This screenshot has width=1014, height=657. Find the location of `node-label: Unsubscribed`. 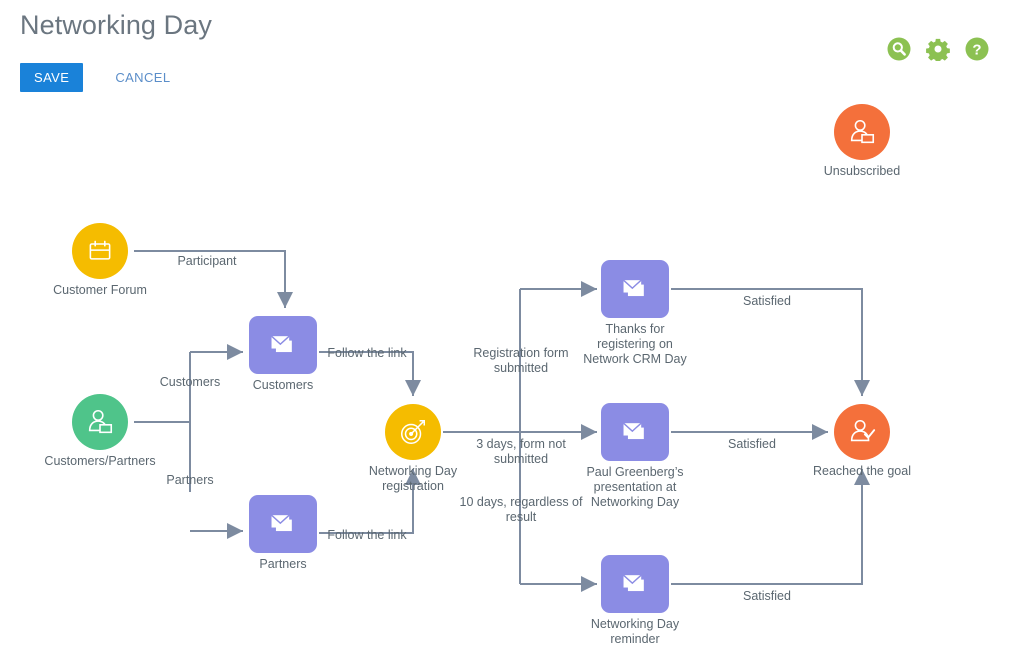

node-label: Unsubscribed is located at coordinates (862, 171).